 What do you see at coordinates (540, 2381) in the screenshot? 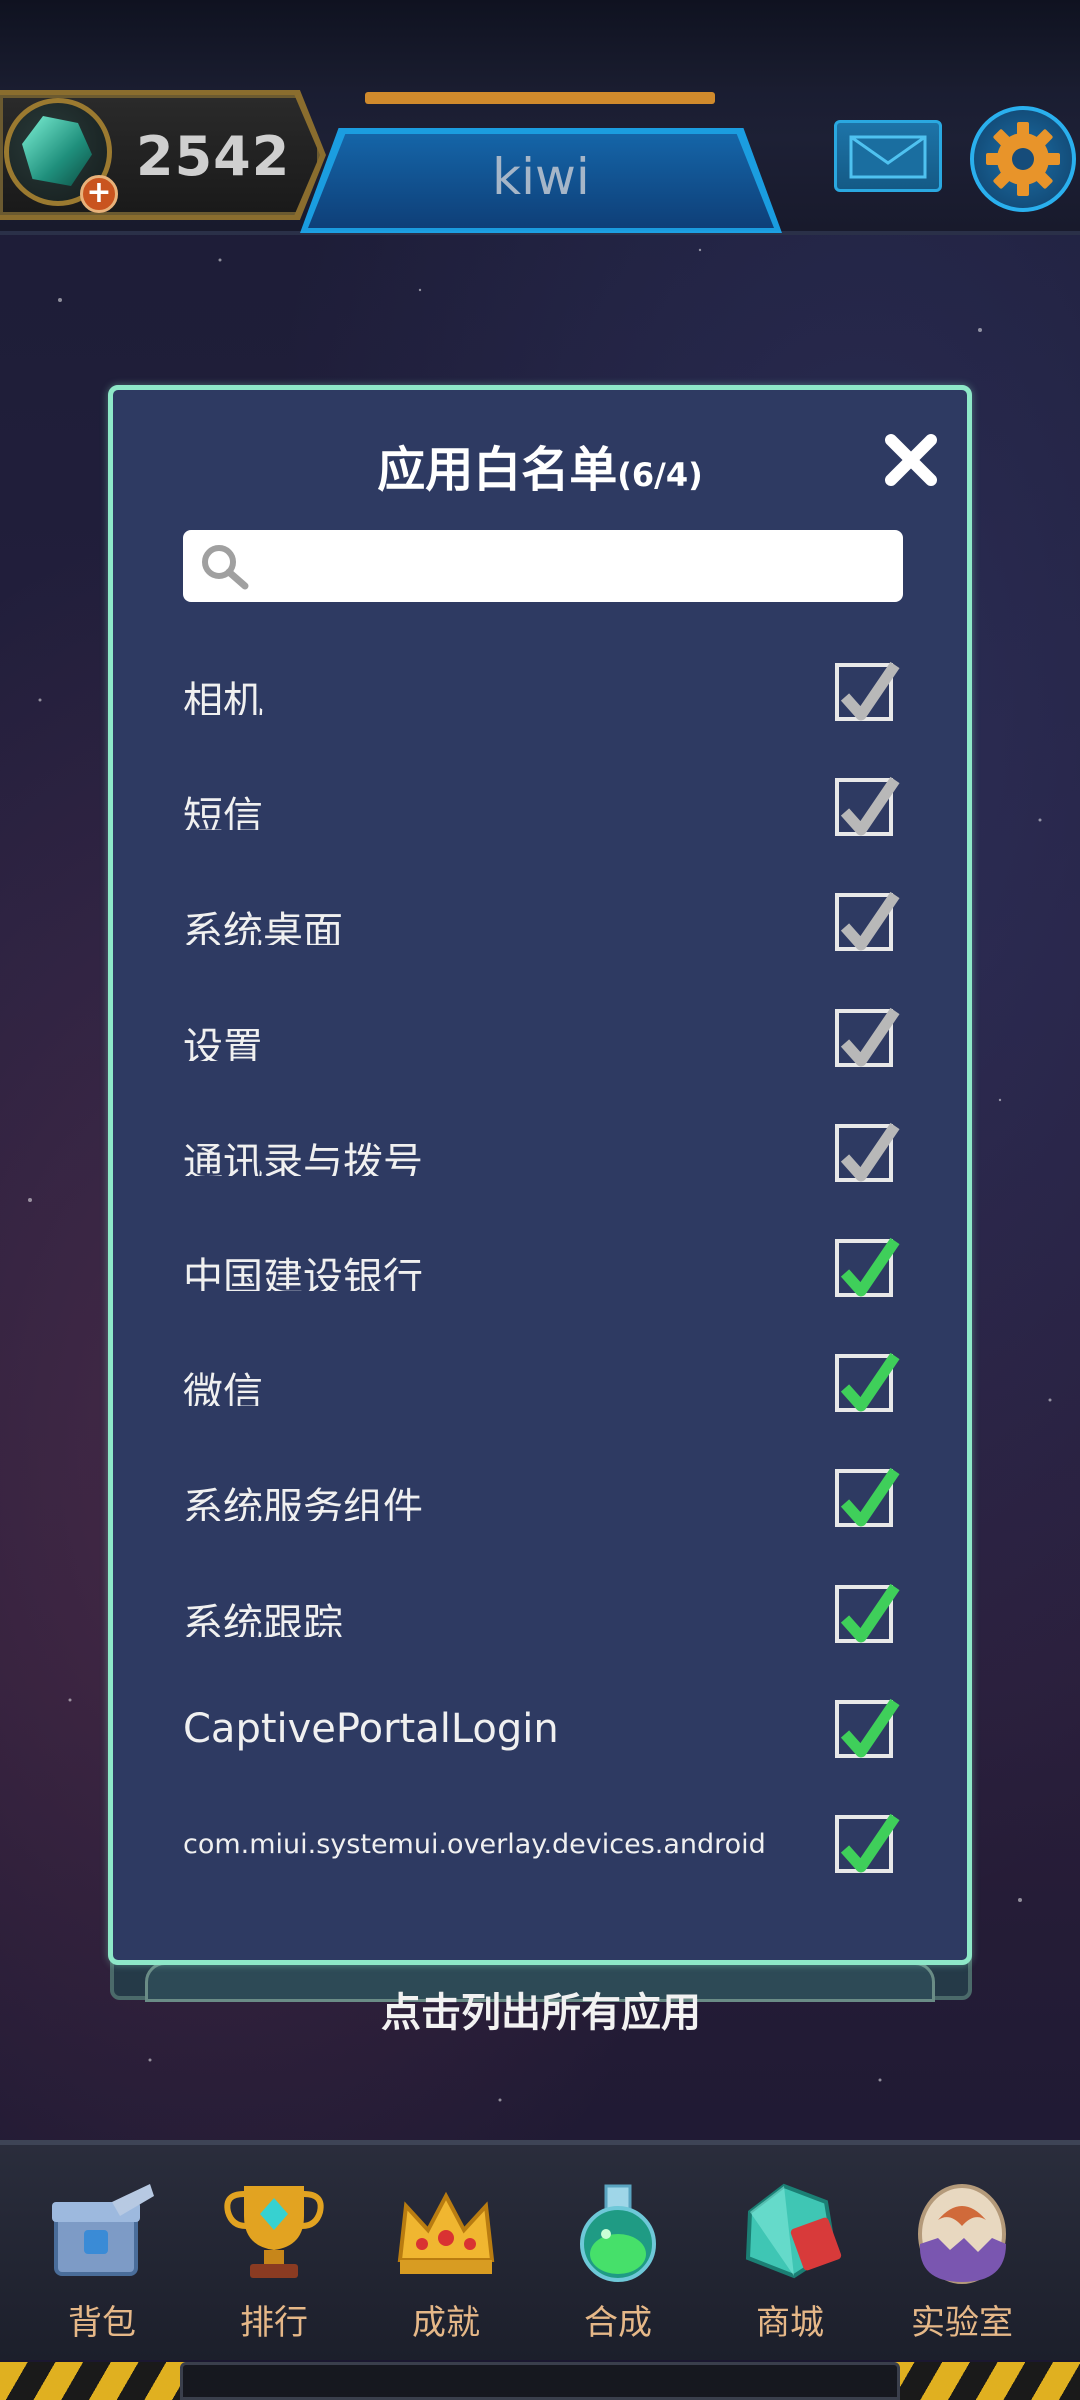
I see `bottom-panel` at bounding box center [540, 2381].